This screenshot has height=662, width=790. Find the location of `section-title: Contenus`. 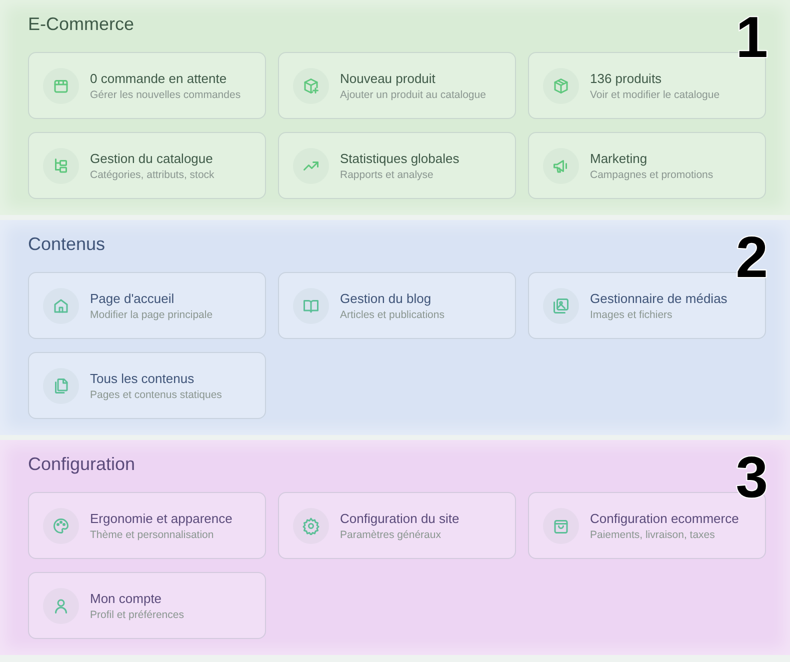

section-title: Contenus is located at coordinates (67, 244).